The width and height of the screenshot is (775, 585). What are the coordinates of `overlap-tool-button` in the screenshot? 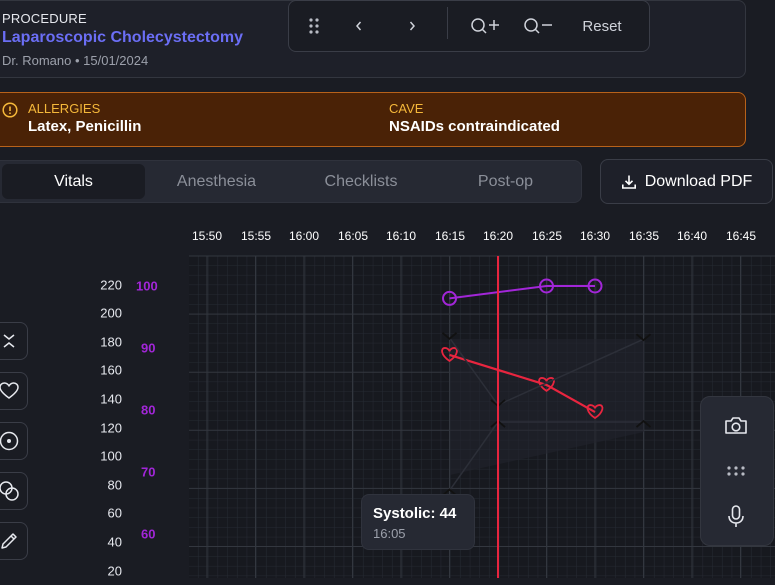 It's located at (14, 491).